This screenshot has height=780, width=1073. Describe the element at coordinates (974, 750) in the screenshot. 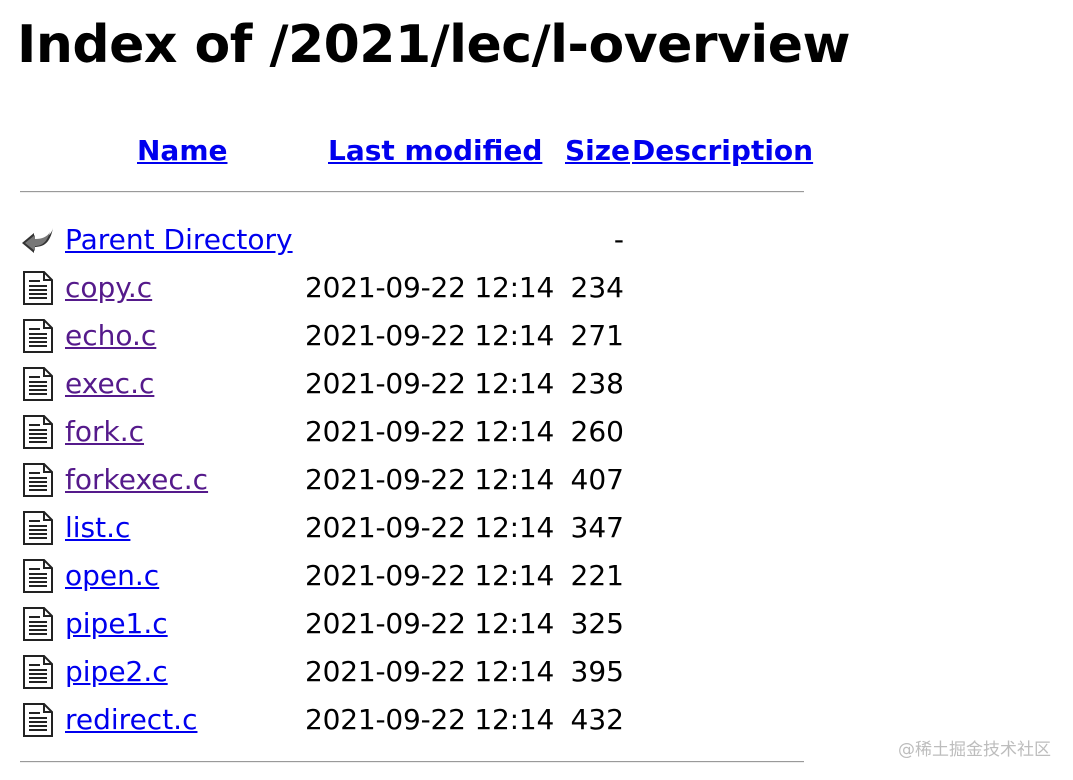

I see `watermark: @稀土掘金技术社区` at that location.